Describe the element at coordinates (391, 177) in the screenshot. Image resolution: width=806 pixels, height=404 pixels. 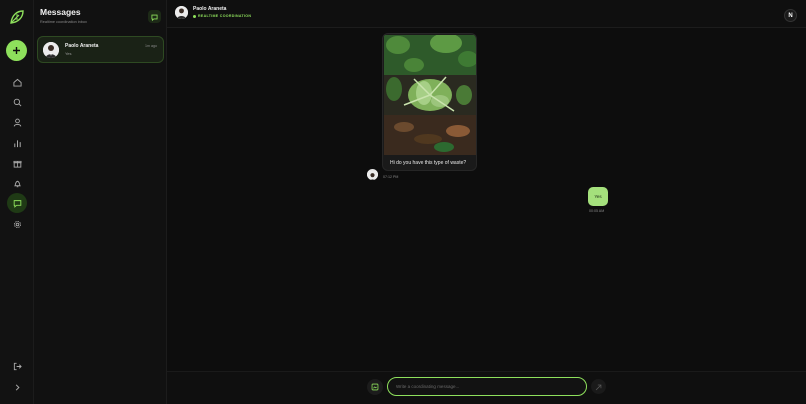
I see `incoming-message-time: 07:12 PM` at that location.